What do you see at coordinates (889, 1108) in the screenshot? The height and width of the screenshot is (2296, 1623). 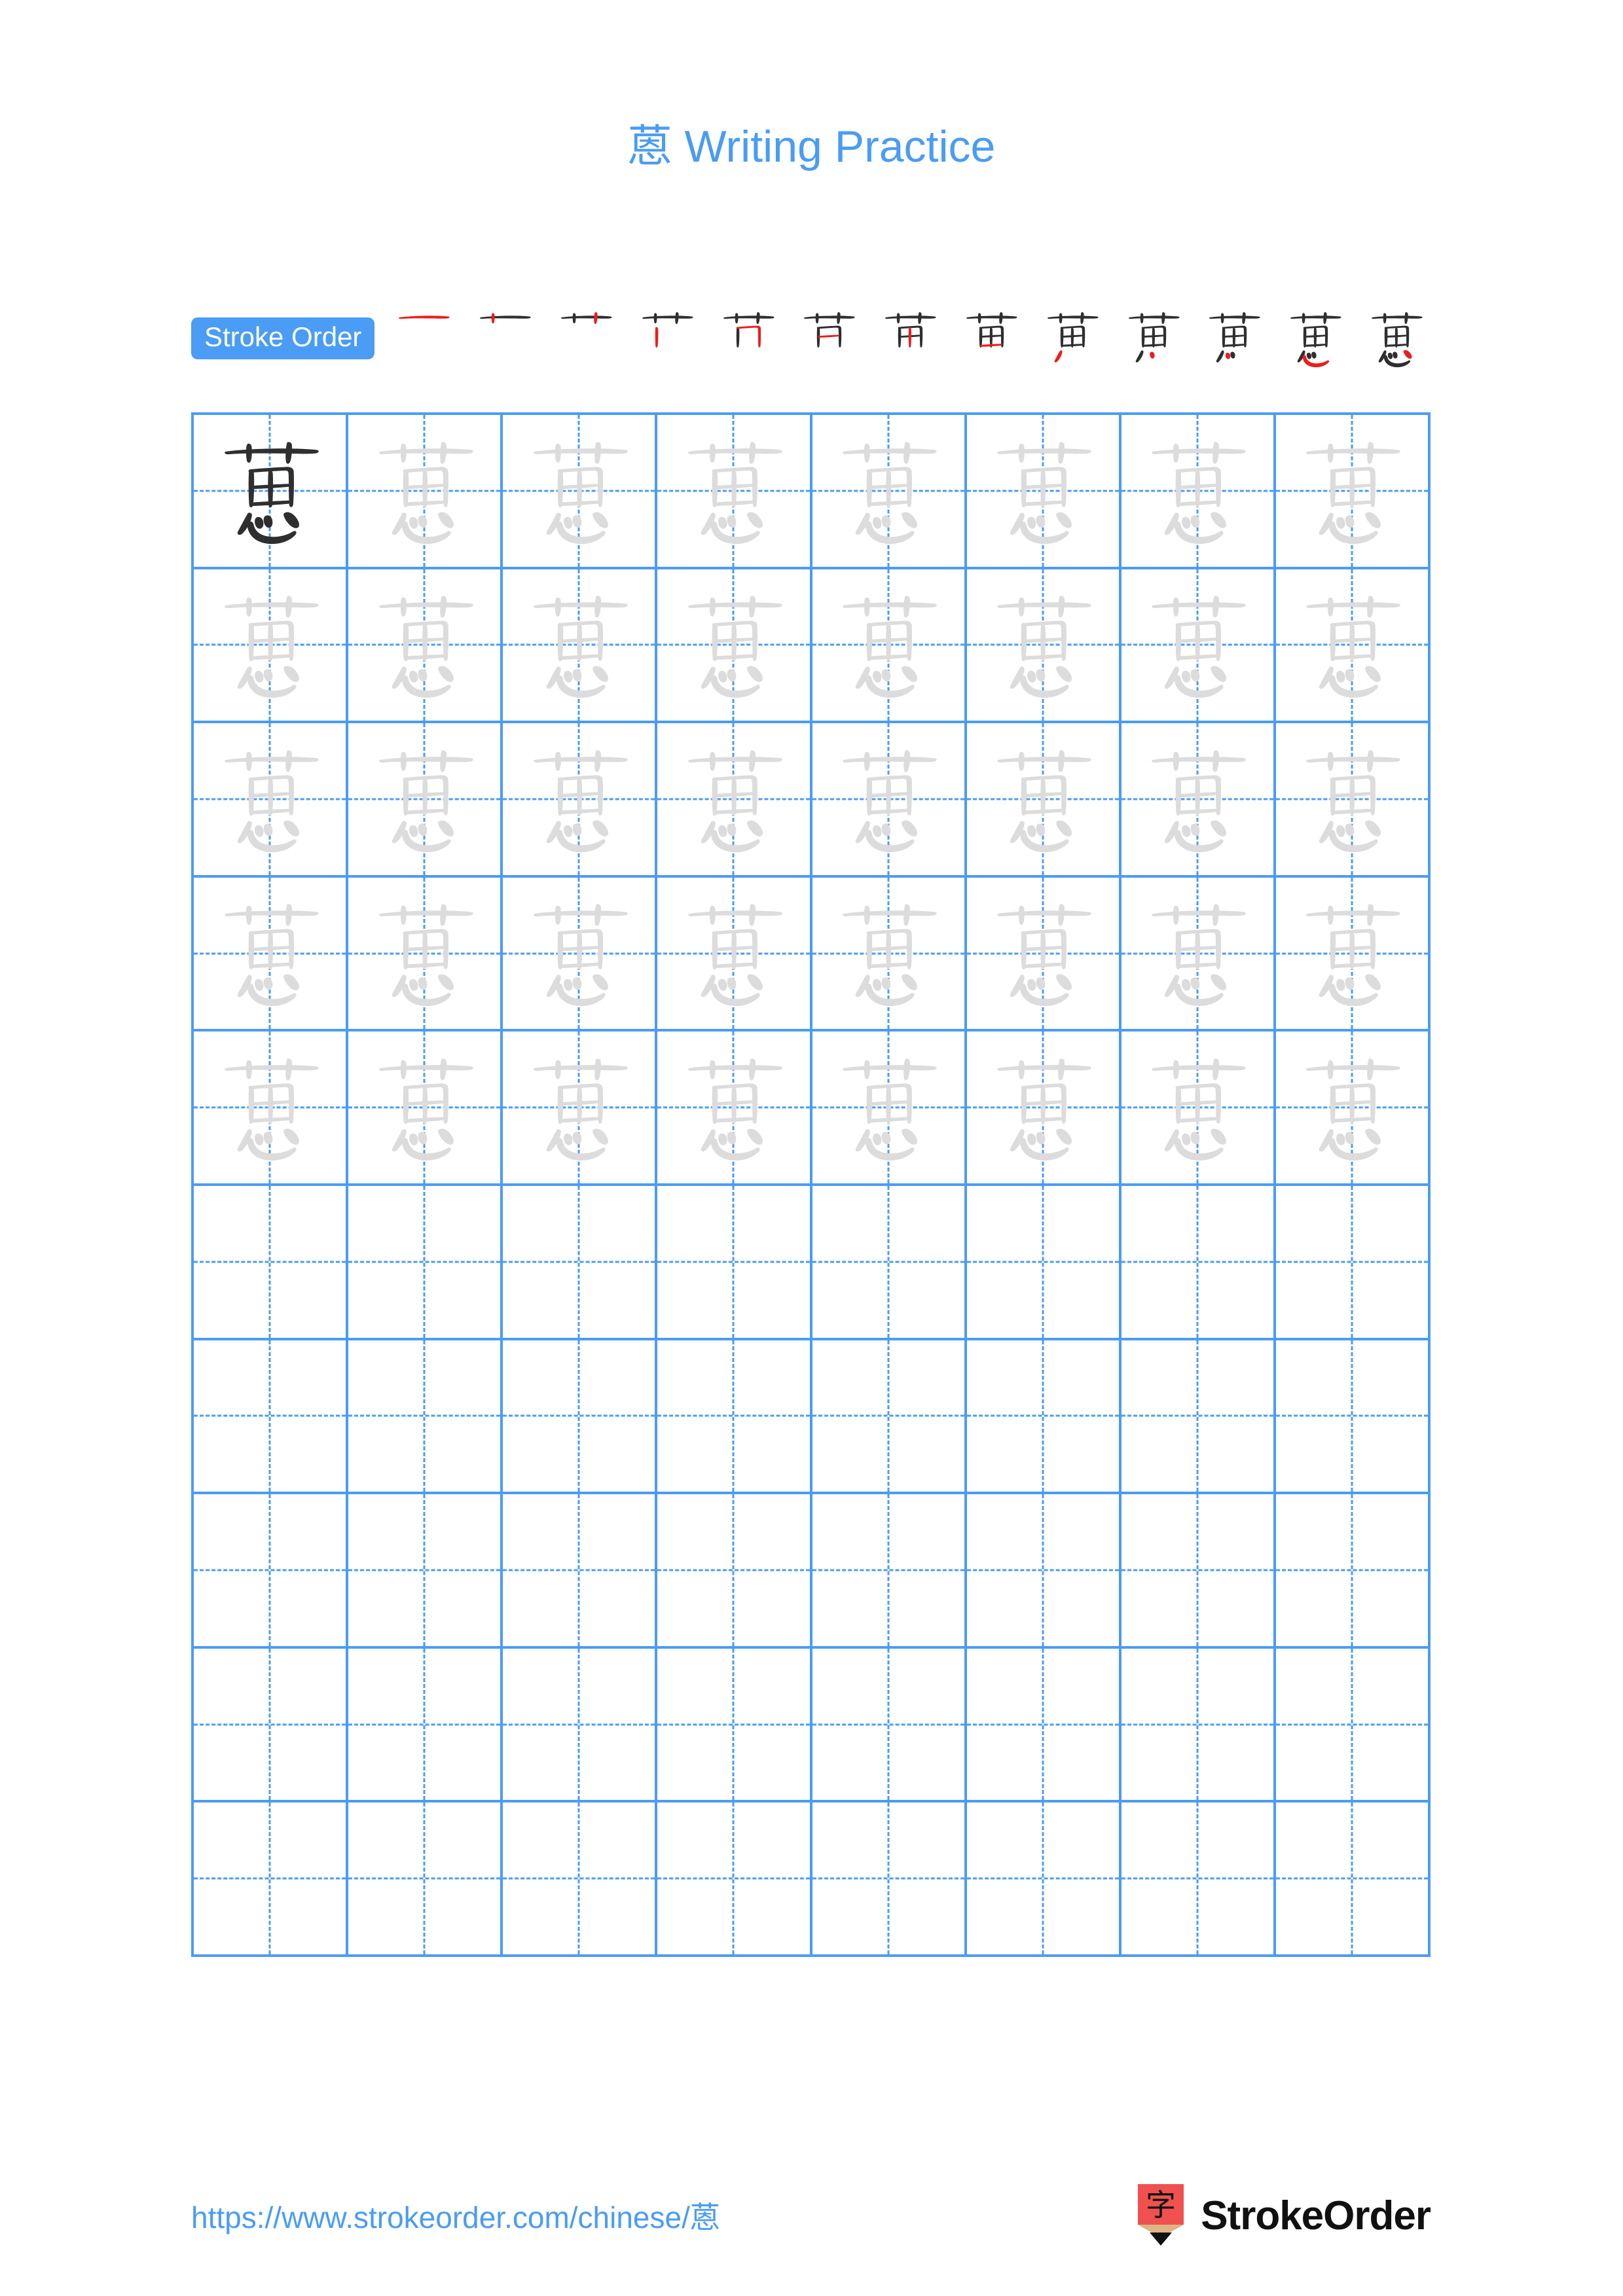 I see `grid-cell-r5-c5` at bounding box center [889, 1108].